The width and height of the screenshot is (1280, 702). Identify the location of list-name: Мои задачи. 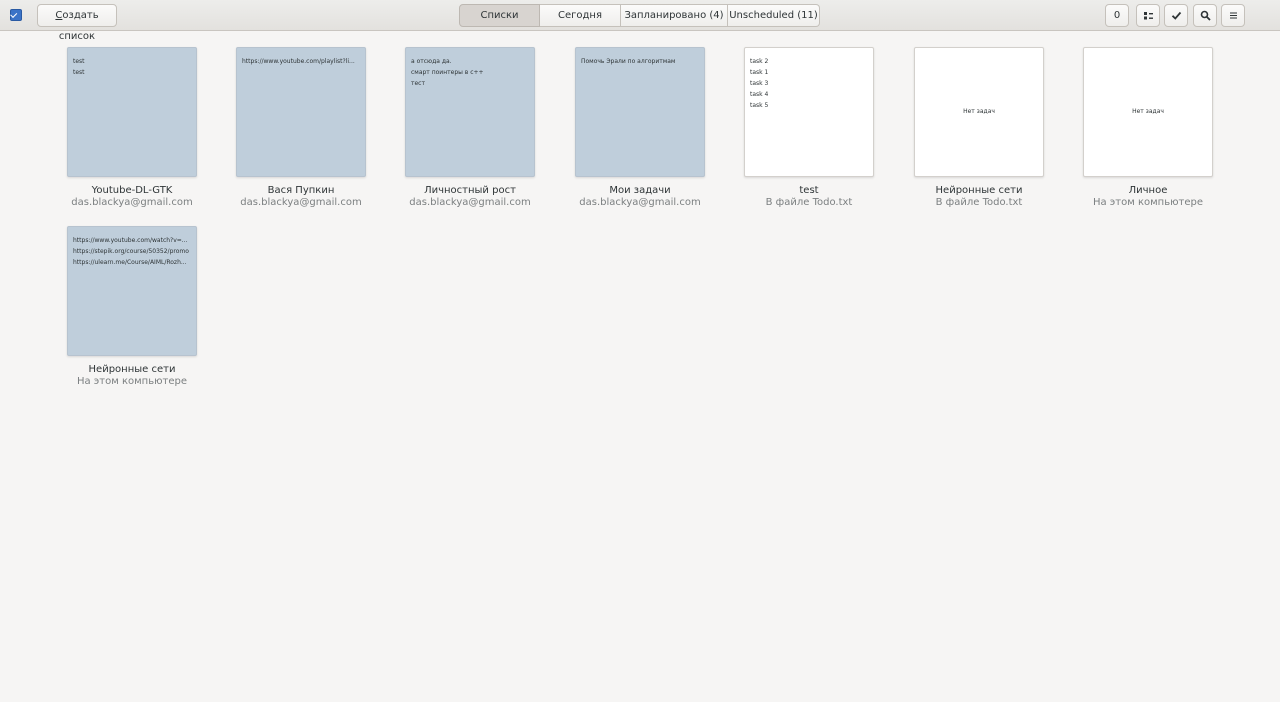
(640, 190).